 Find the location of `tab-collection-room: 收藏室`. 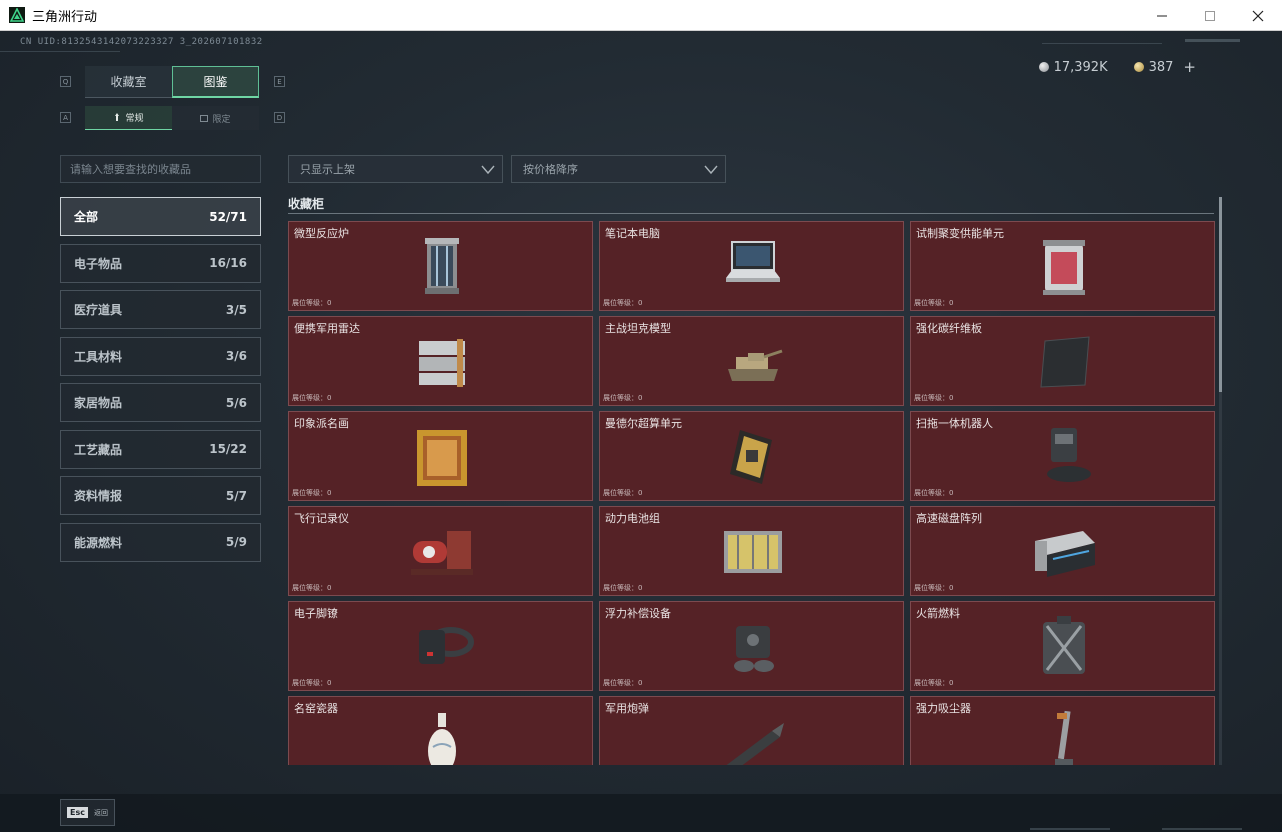

tab-collection-room: 收藏室 is located at coordinates (128, 82).